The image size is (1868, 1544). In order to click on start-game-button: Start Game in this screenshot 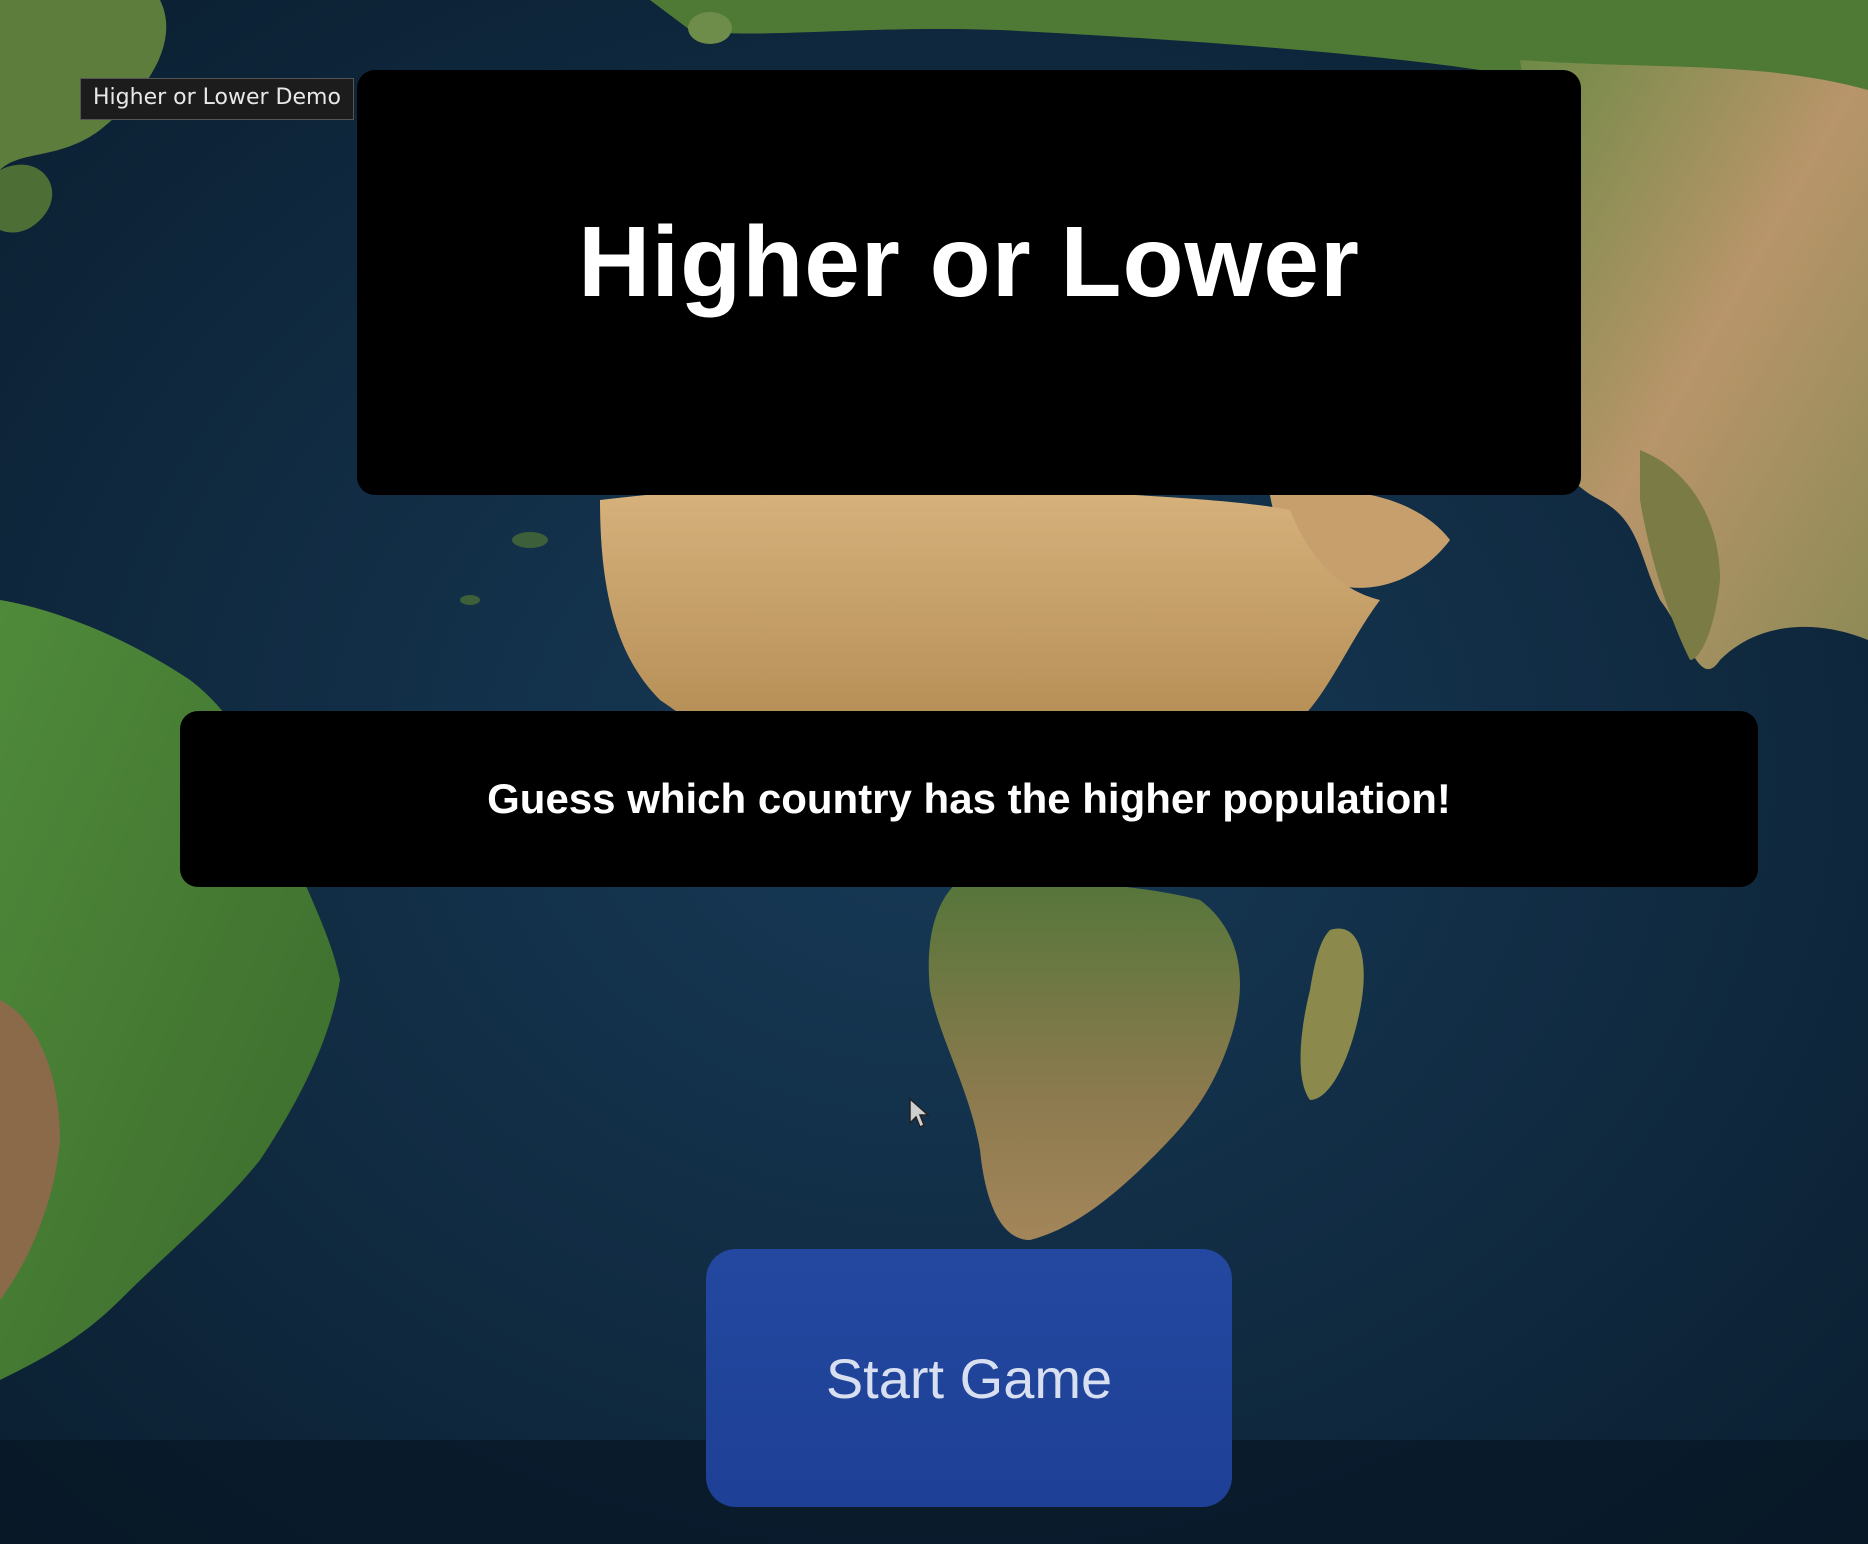, I will do `click(969, 1378)`.